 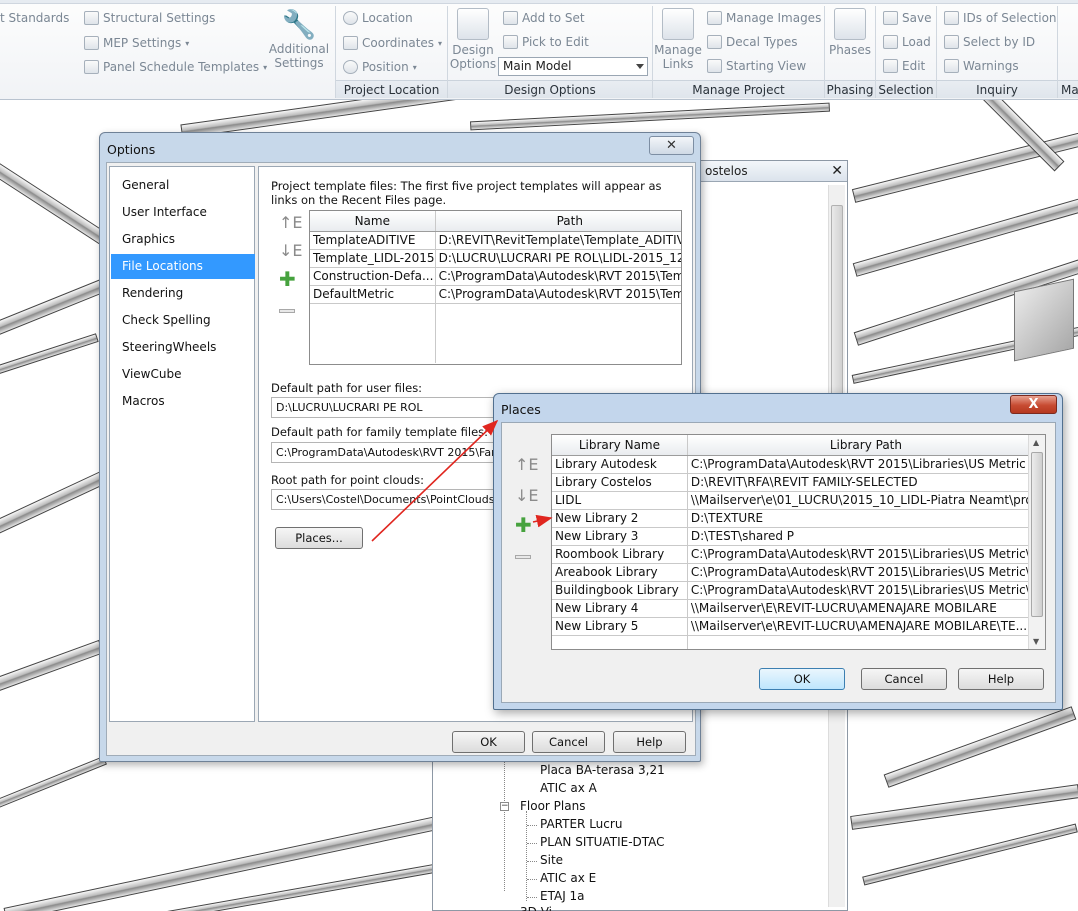 What do you see at coordinates (581, 824) in the screenshot?
I see `tree-item-view: PARTER Lucru` at bounding box center [581, 824].